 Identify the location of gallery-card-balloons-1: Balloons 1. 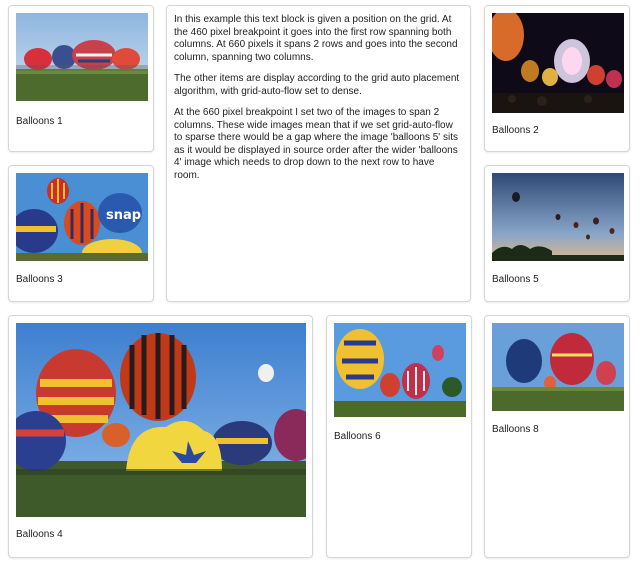
(81, 78).